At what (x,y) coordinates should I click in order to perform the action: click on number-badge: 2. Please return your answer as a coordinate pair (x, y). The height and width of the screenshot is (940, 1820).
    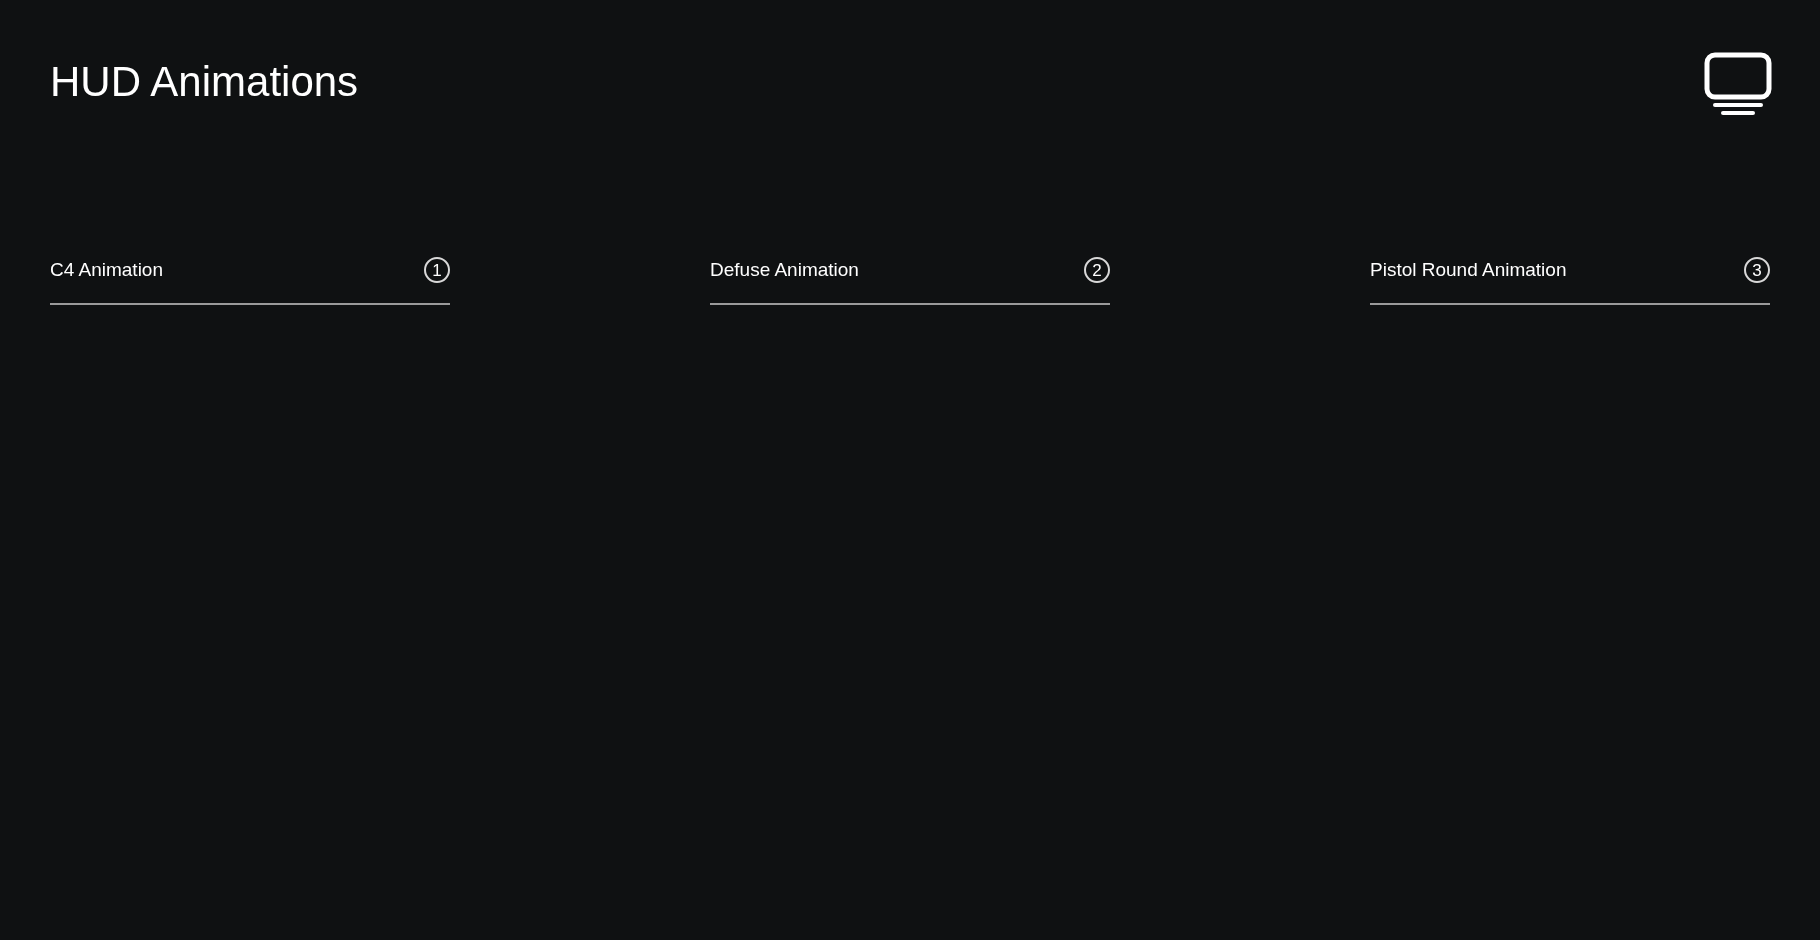
    Looking at the image, I should click on (1097, 270).